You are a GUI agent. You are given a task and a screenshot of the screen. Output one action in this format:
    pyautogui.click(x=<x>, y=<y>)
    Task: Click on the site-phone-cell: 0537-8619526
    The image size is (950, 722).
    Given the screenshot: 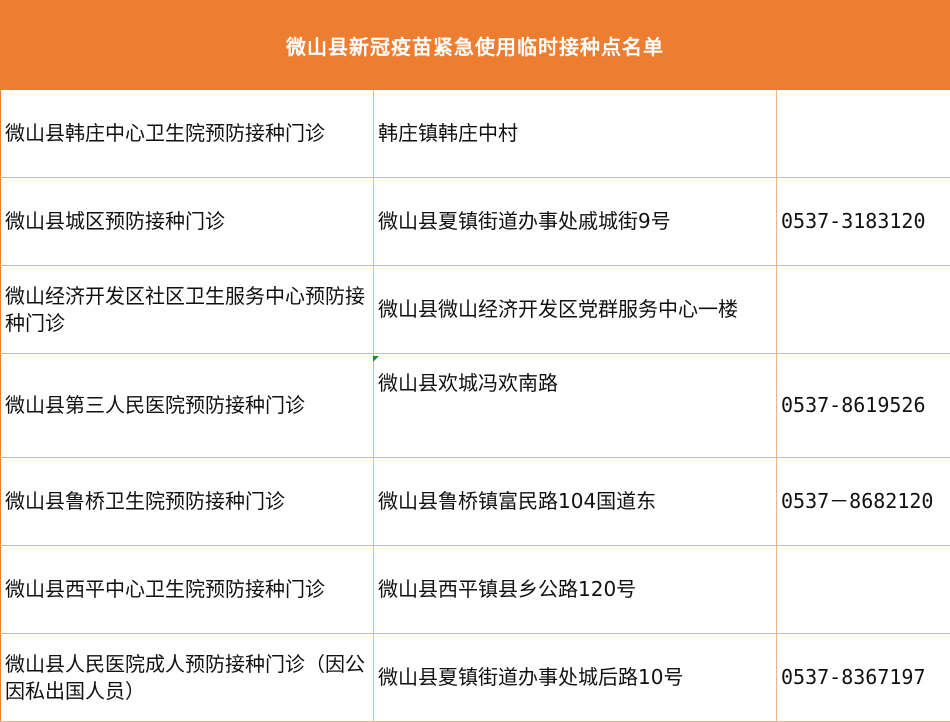 What is the action you would take?
    pyautogui.click(x=863, y=406)
    